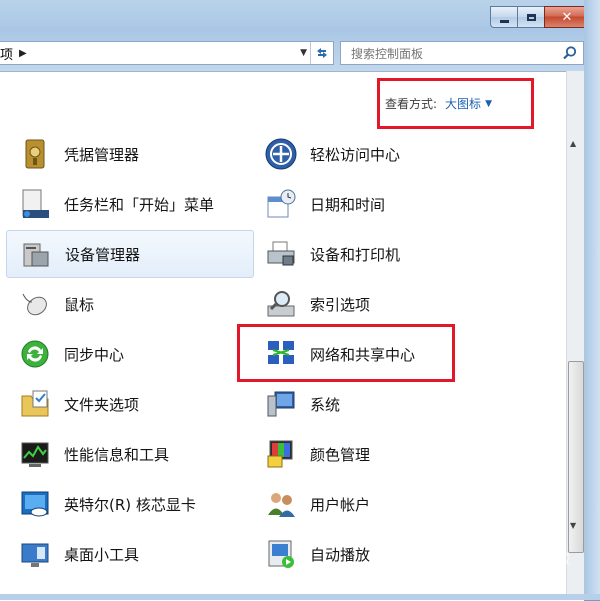  Describe the element at coordinates (281, 454) in the screenshot. I see `color-management-icon` at that location.